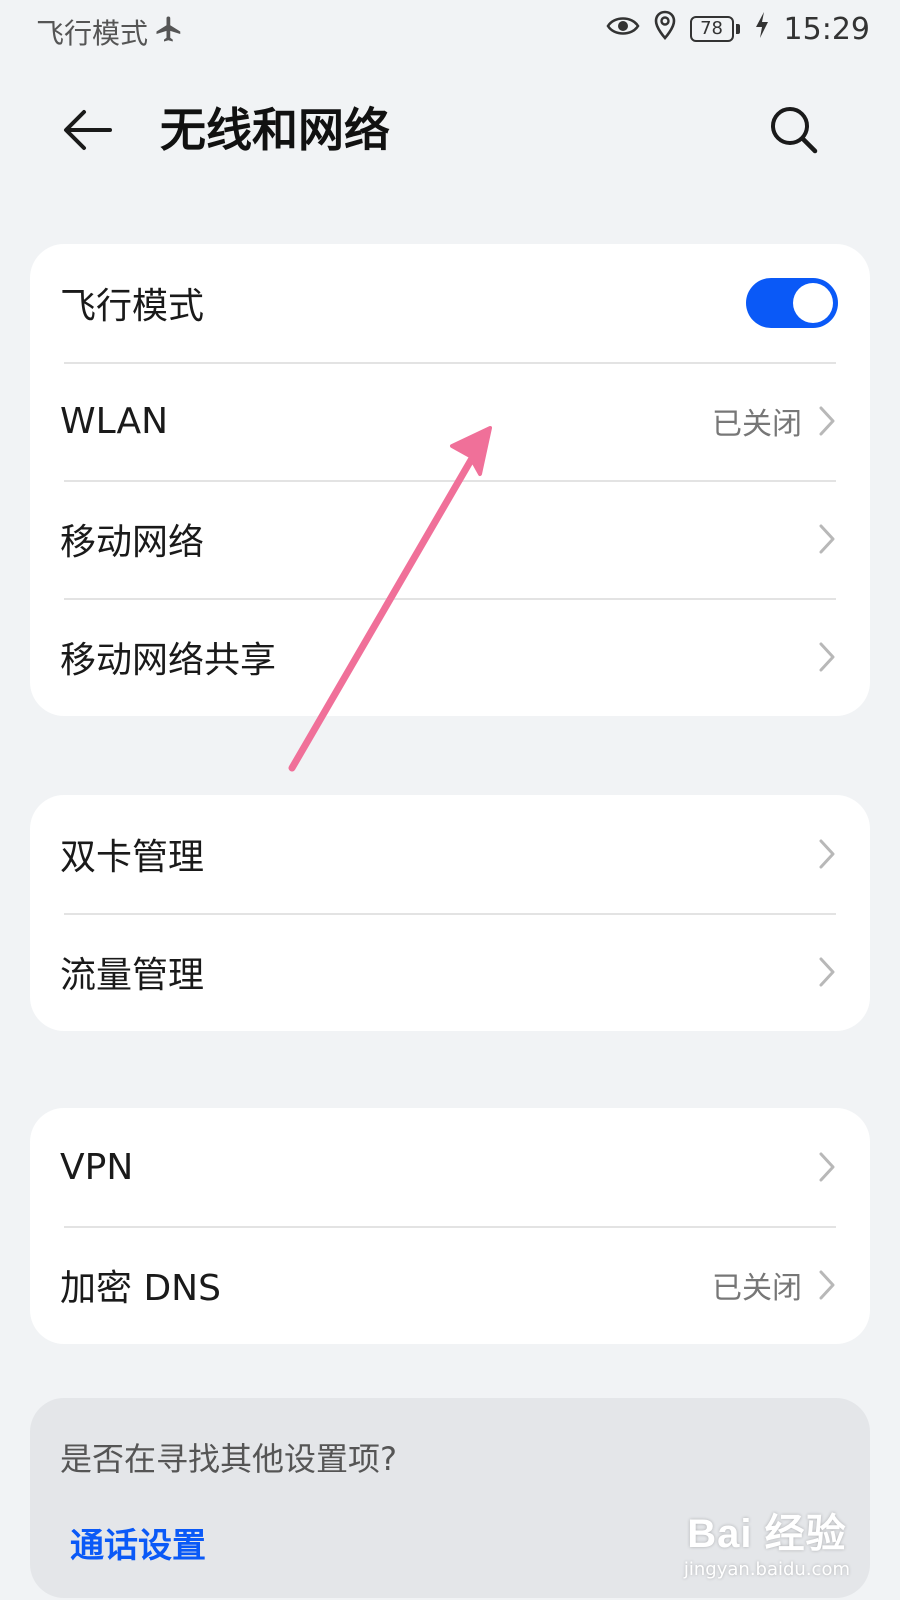 This screenshot has height=1600, width=900. What do you see at coordinates (450, 130) in the screenshot?
I see `page-header: 无线和网络` at bounding box center [450, 130].